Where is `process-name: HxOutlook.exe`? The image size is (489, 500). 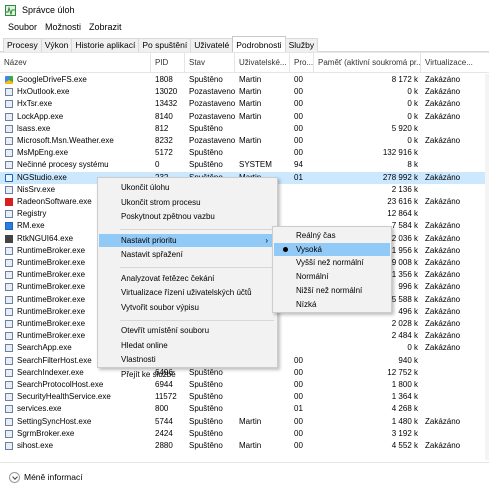 process-name: HxOutlook.exe is located at coordinates (77, 92).